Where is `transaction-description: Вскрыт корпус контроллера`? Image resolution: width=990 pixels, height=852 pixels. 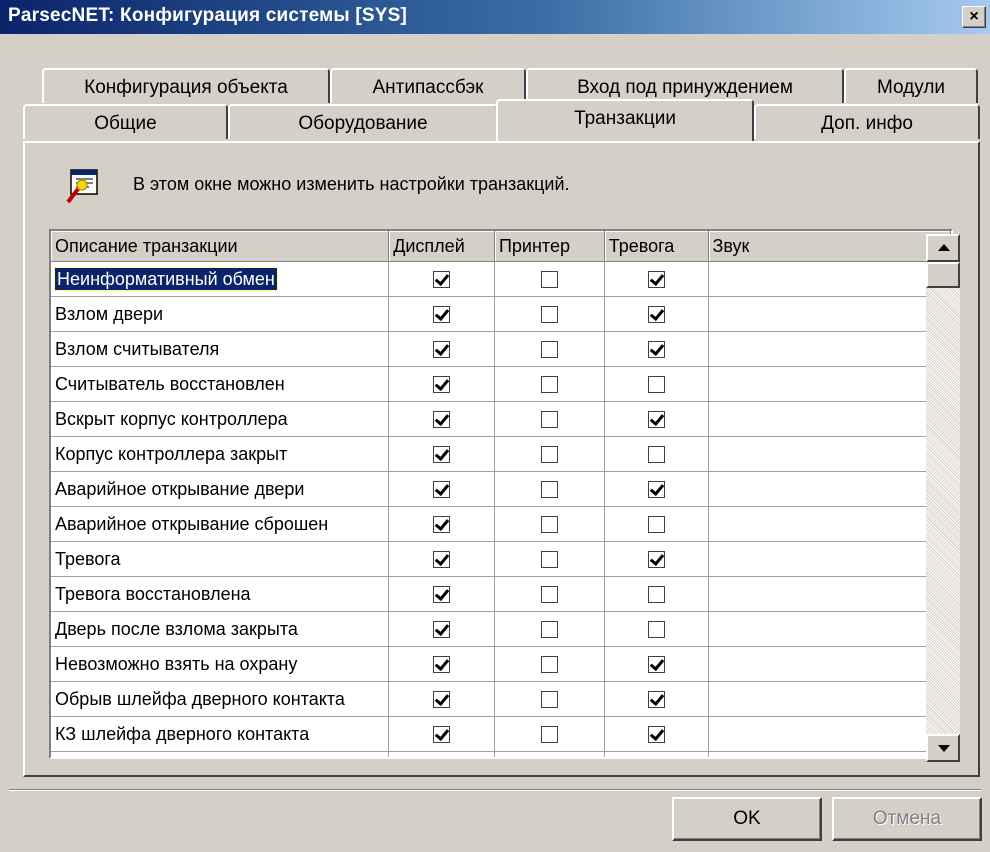
transaction-description: Вскрыт корпус контроллера is located at coordinates (220, 419).